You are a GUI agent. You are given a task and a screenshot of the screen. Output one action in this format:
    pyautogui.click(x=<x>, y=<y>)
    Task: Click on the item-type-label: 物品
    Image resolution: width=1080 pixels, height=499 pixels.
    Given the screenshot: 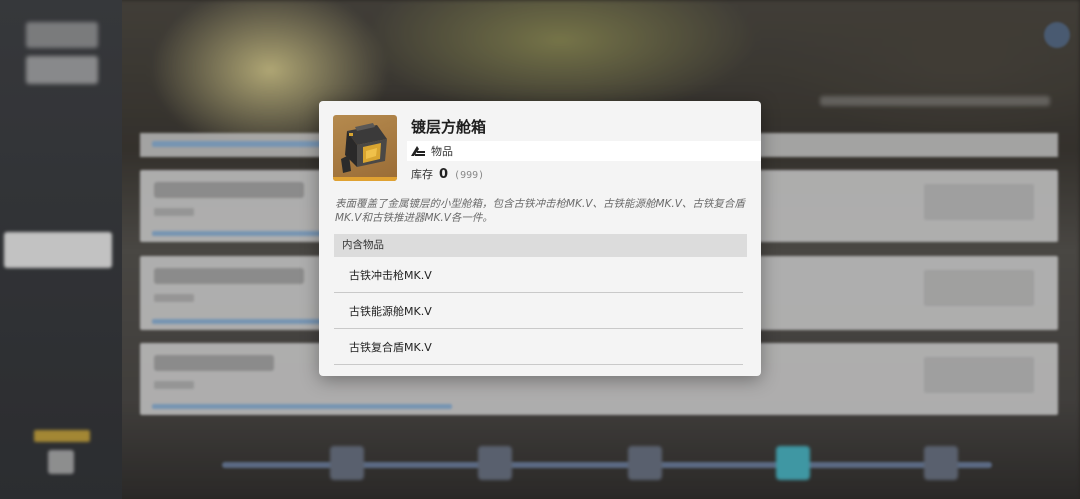 What is the action you would take?
    pyautogui.click(x=442, y=151)
    